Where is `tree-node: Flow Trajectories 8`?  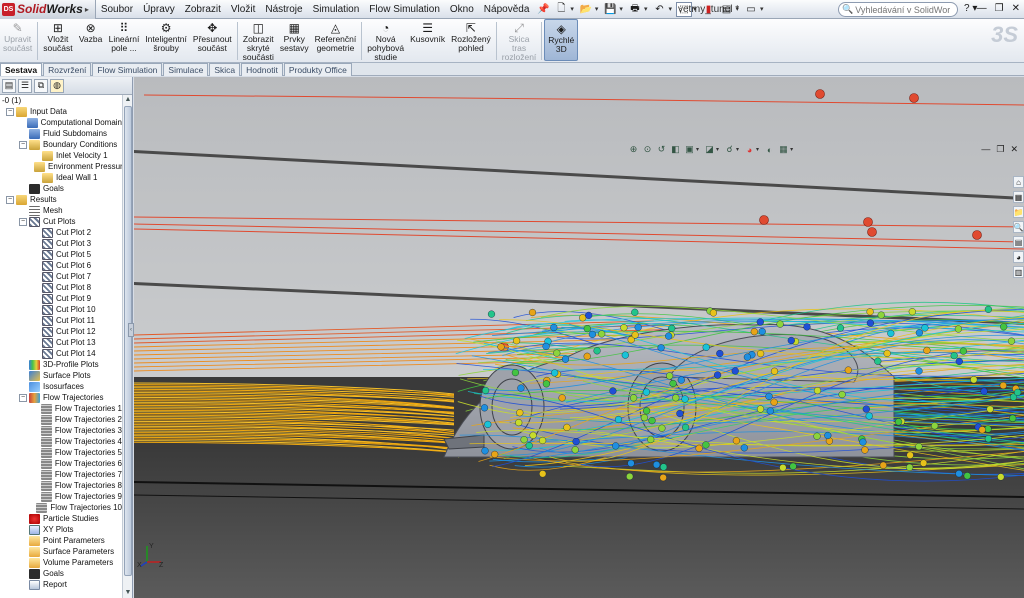
tree-node: Flow Trajectories 8 is located at coordinates (61, 485).